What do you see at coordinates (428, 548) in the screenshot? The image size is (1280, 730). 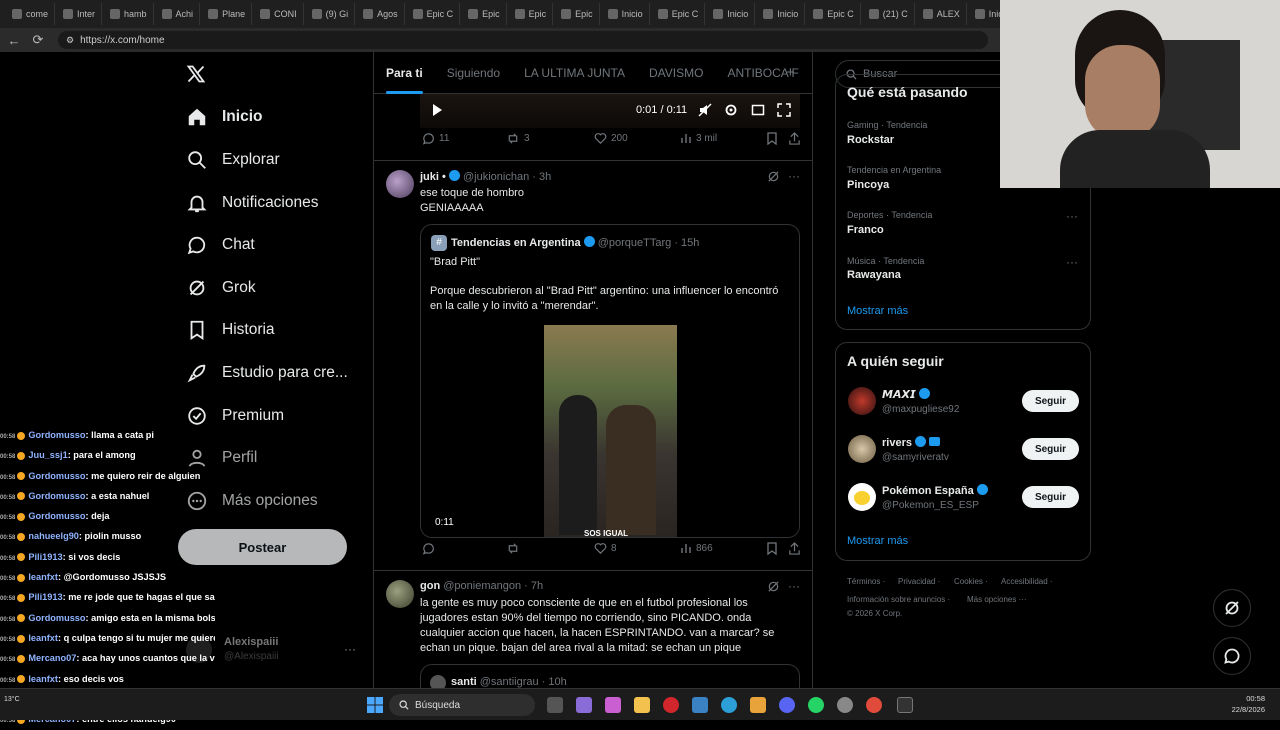 I see `reply-button` at bounding box center [428, 548].